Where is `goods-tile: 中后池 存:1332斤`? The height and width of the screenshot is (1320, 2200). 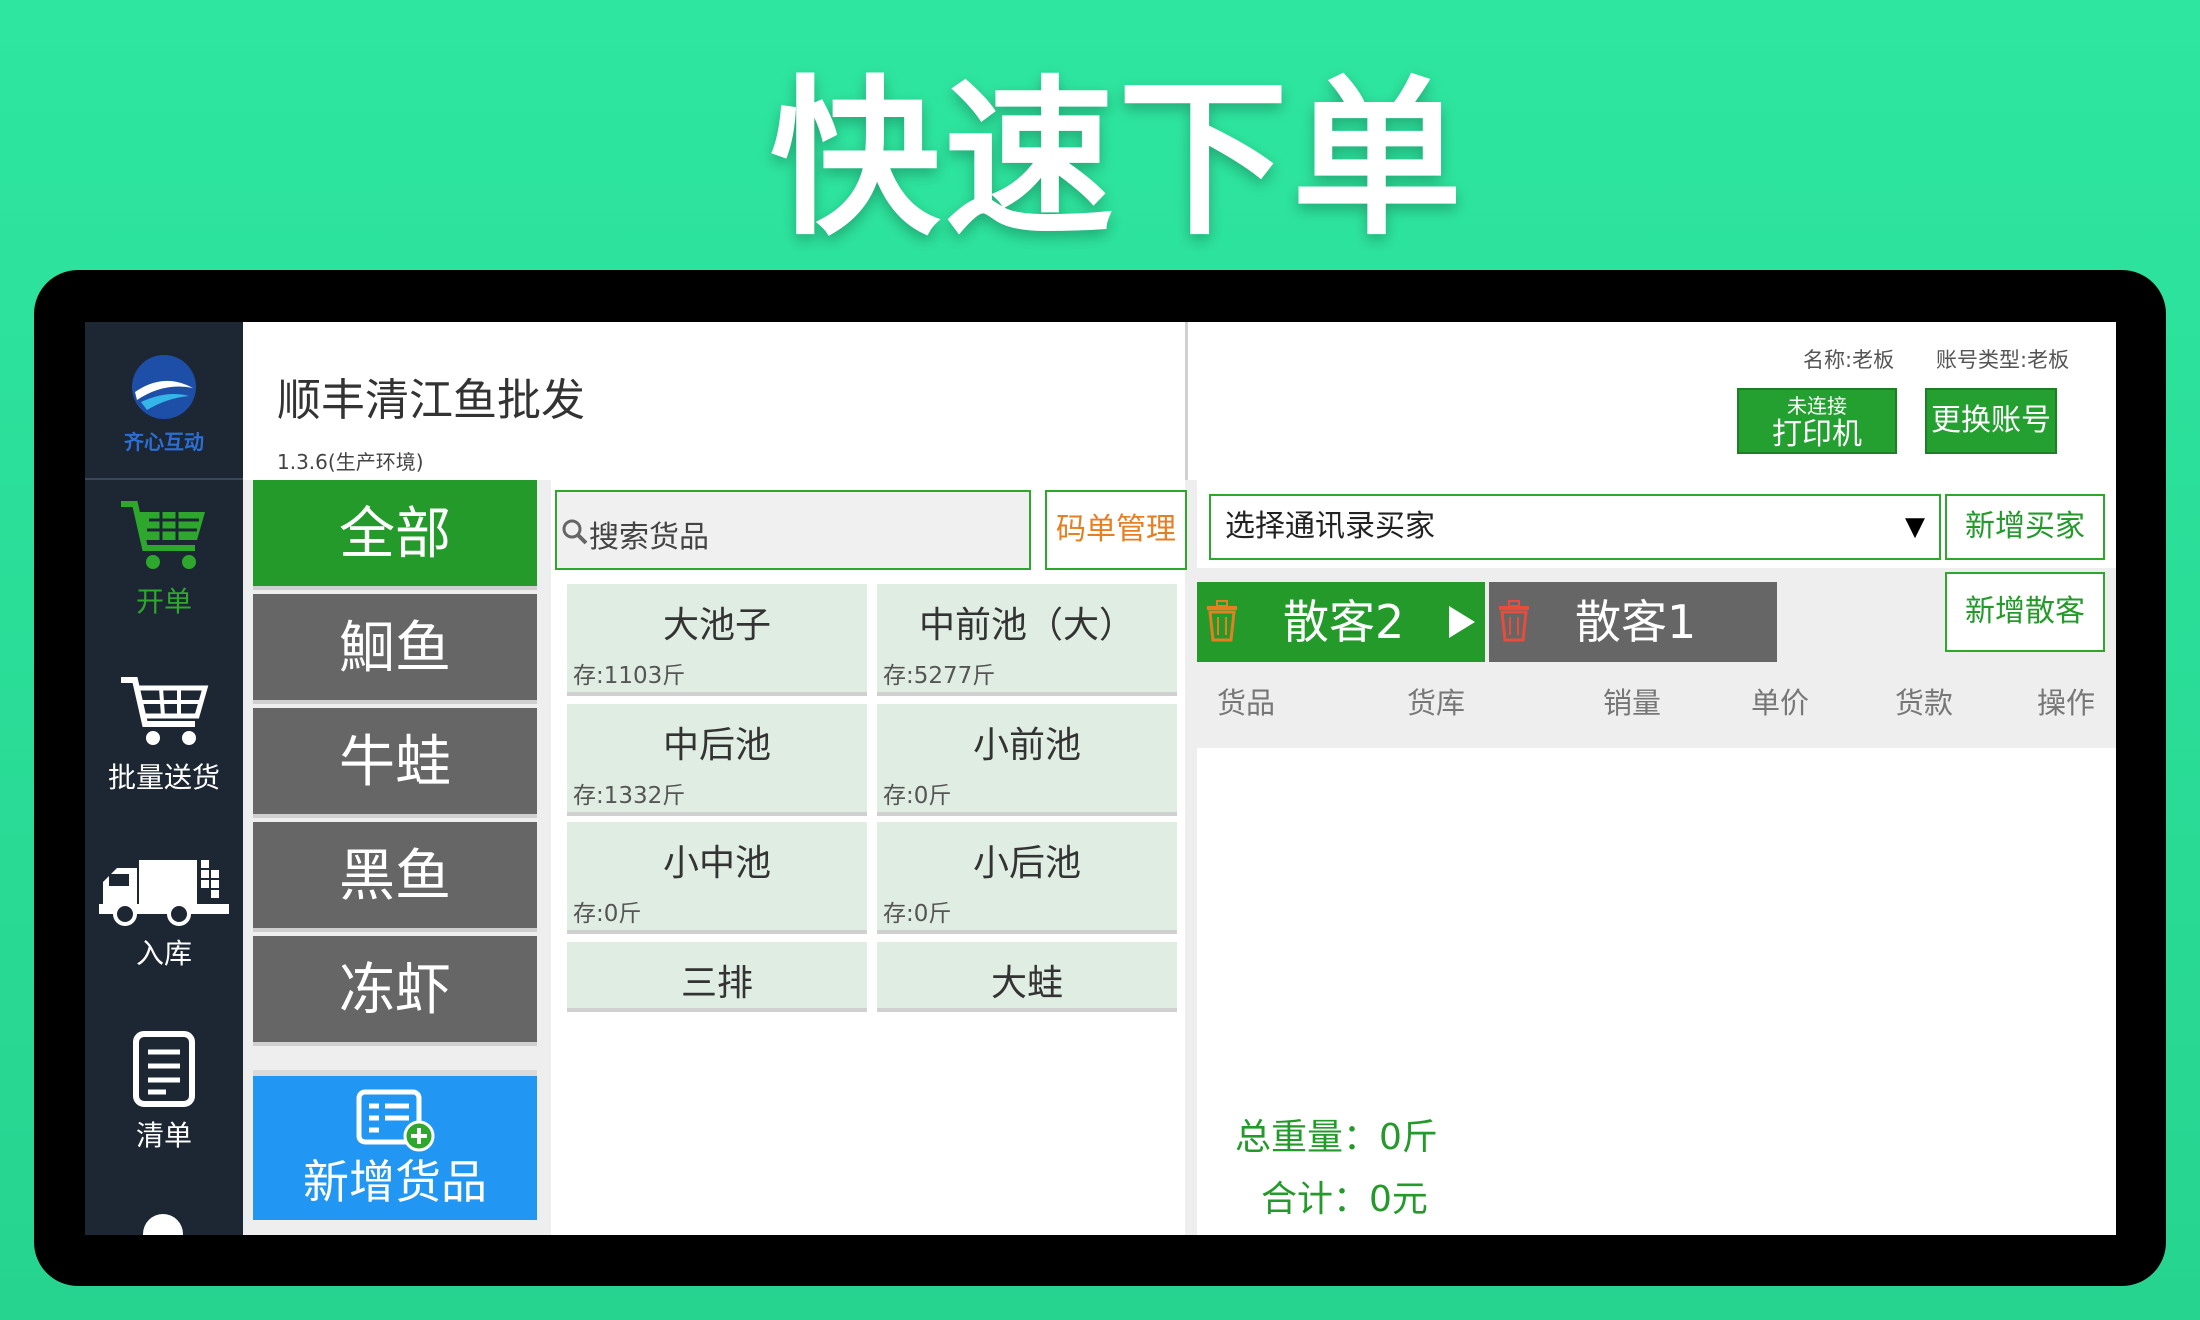 goods-tile: 中后池 存:1332斤 is located at coordinates (717, 760).